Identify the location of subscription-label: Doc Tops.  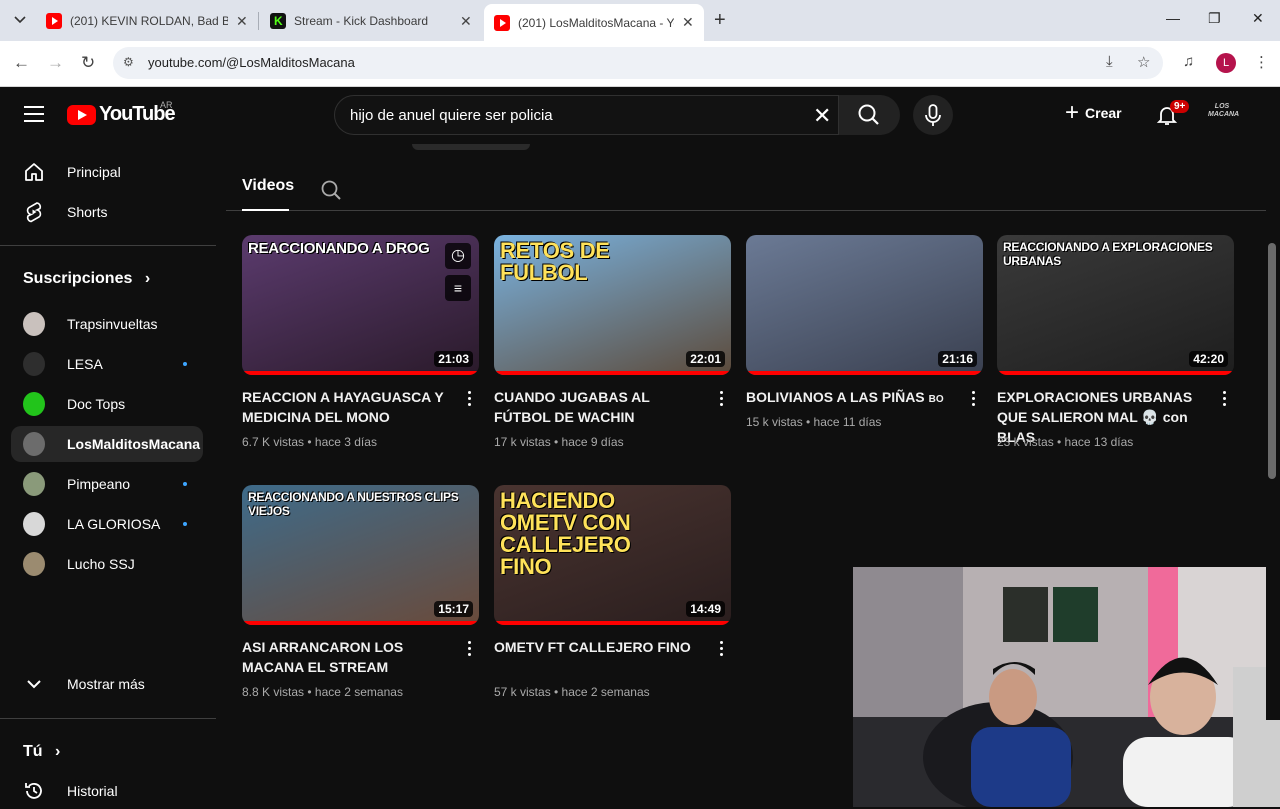
(96, 404).